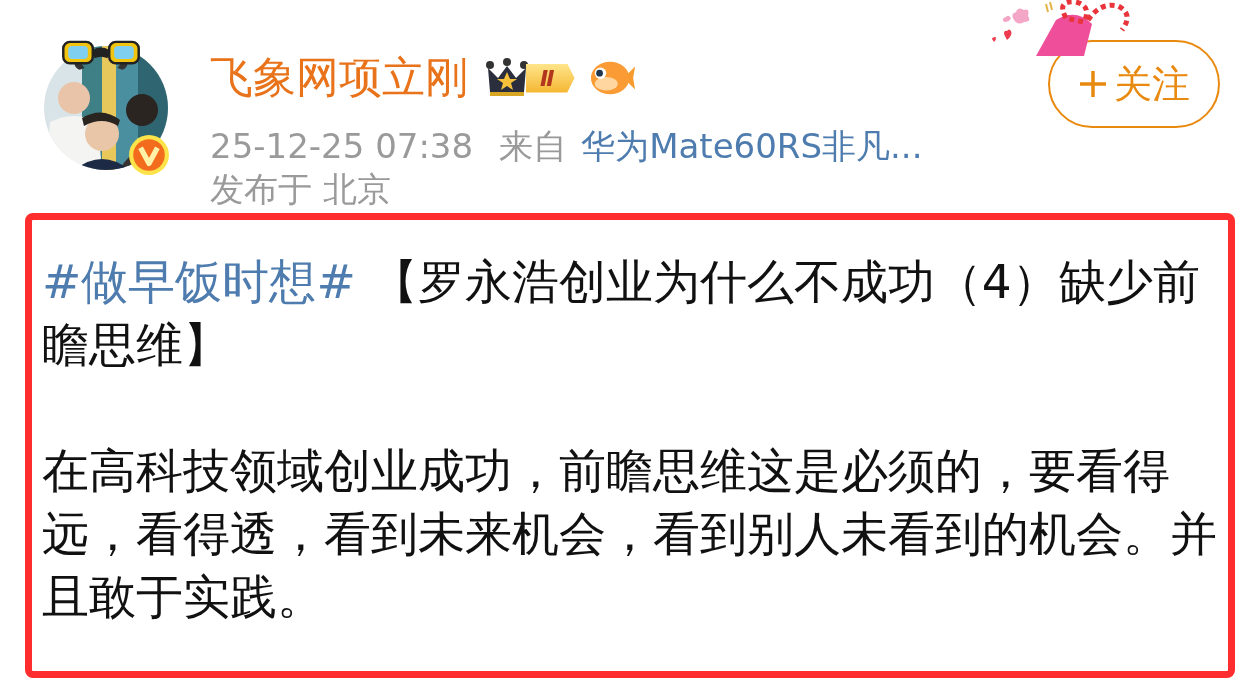 The image size is (1260, 697). Describe the element at coordinates (101, 55) in the screenshot. I see `goggles-icon` at that location.